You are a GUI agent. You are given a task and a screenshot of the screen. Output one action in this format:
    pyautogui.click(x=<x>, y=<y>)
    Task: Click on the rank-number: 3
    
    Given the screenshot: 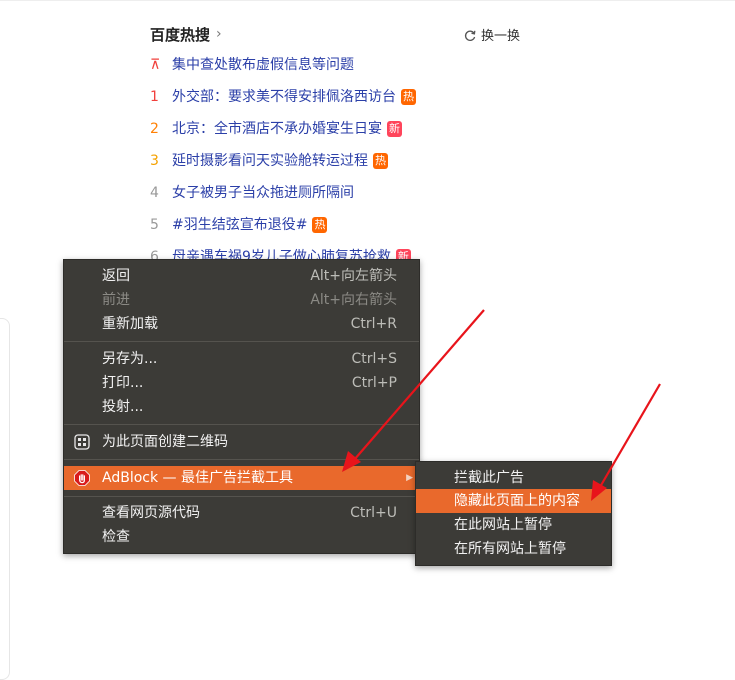 What is the action you would take?
    pyautogui.click(x=154, y=161)
    